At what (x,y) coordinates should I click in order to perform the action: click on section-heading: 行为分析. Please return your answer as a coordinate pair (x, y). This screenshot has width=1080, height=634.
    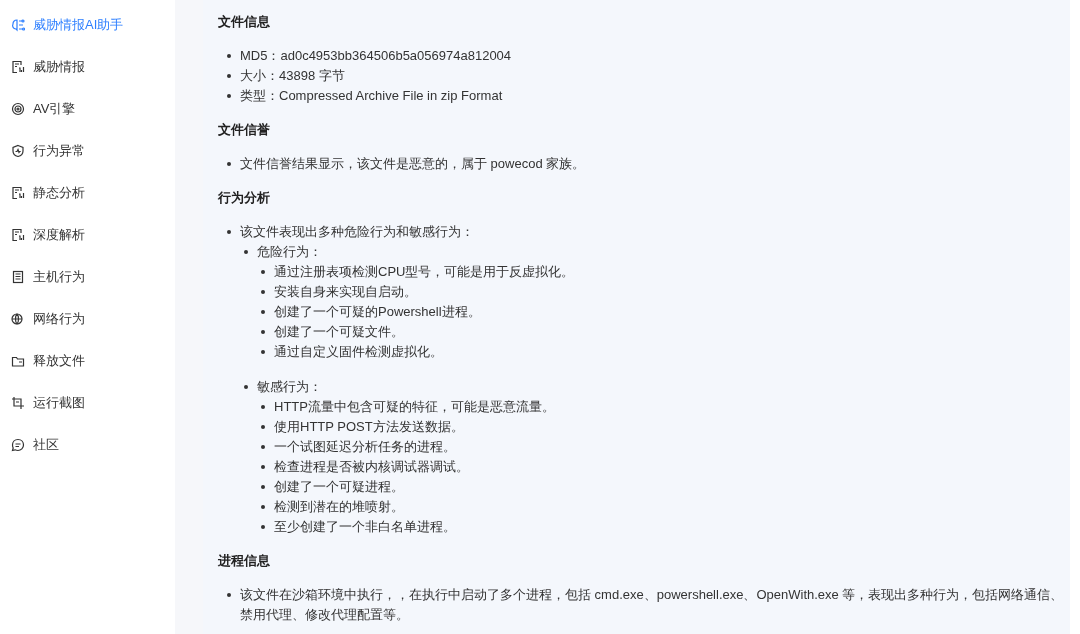
    Looking at the image, I should click on (244, 198).